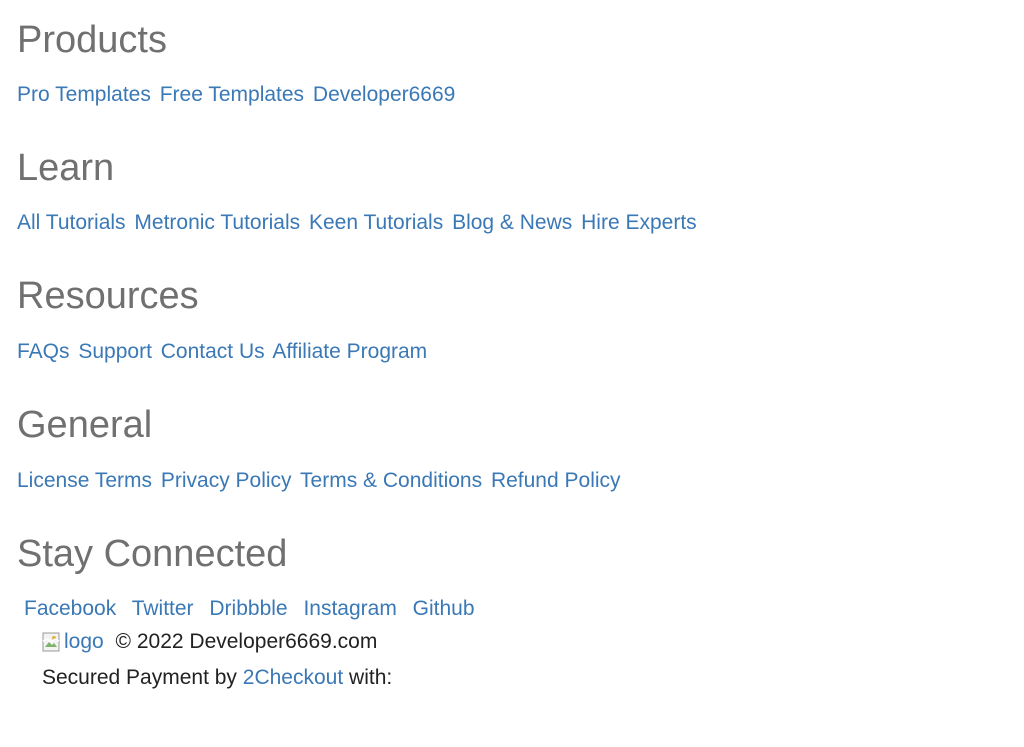 The width and height of the screenshot is (1024, 747). What do you see at coordinates (51, 642) in the screenshot?
I see `broken-image-icon` at bounding box center [51, 642].